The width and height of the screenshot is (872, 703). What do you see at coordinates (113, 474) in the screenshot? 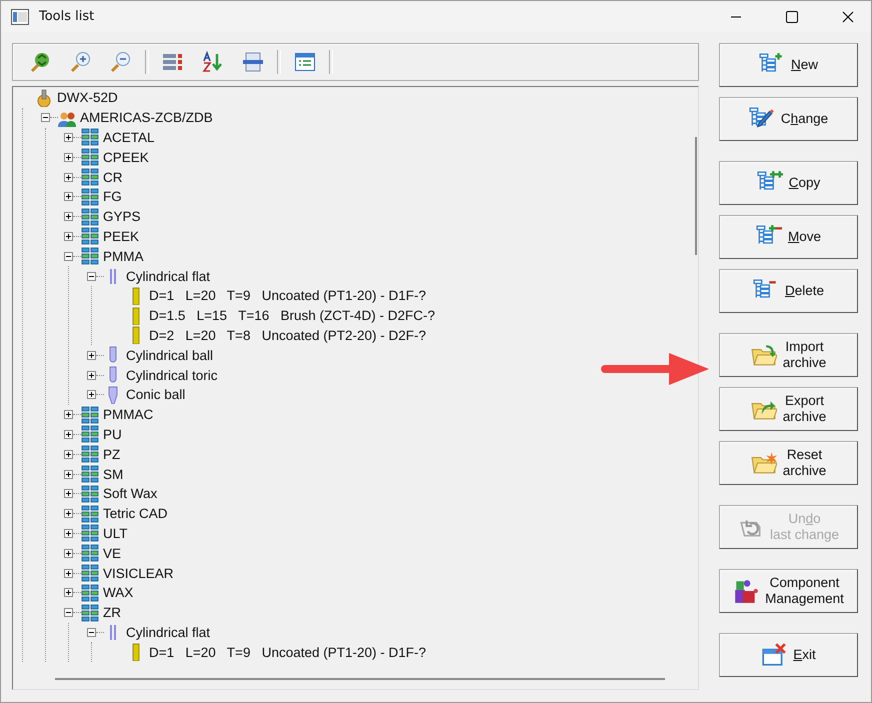
I see `tree-item: SM` at bounding box center [113, 474].